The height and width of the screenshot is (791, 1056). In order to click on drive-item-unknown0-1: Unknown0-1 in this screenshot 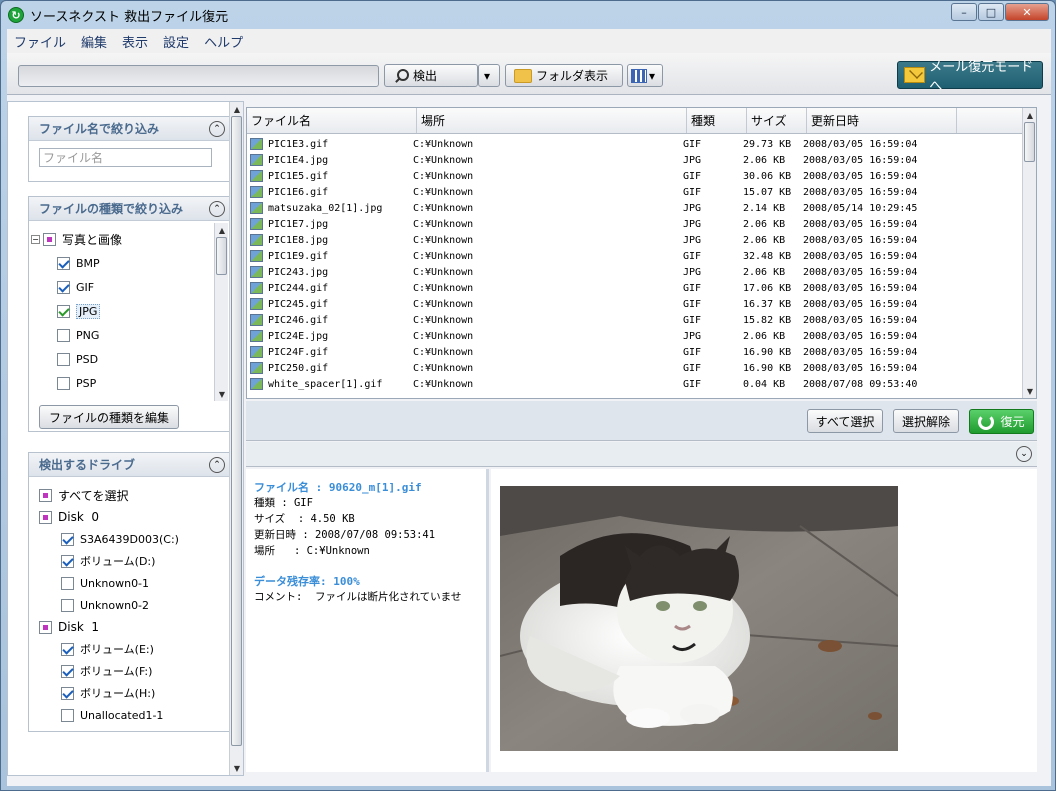, I will do `click(105, 583)`.